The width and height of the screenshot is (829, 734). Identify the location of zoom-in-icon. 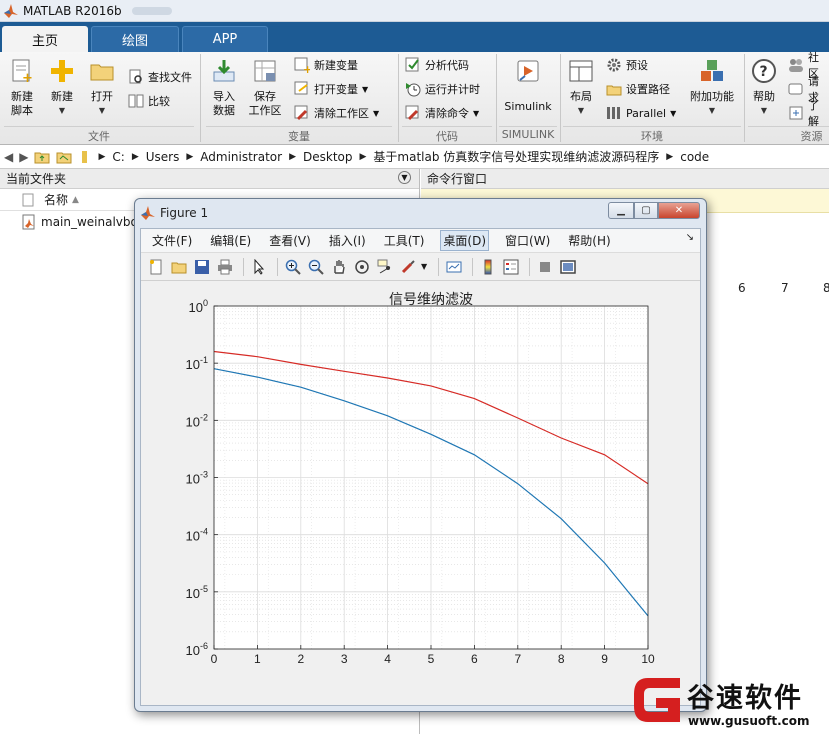
(293, 267).